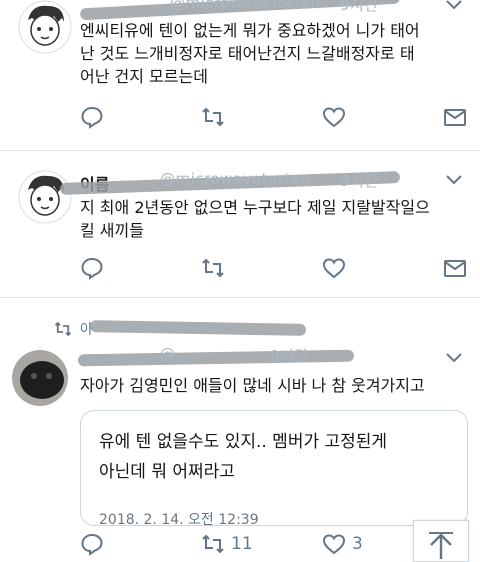 Image resolution: width=480 pixels, height=562 pixels. I want to click on quoted-tweet-text: 유에 텐 없을수도 있지.. 멤버가 고정된게 아닌데 뭐 어쩌라고, so click(243, 457).